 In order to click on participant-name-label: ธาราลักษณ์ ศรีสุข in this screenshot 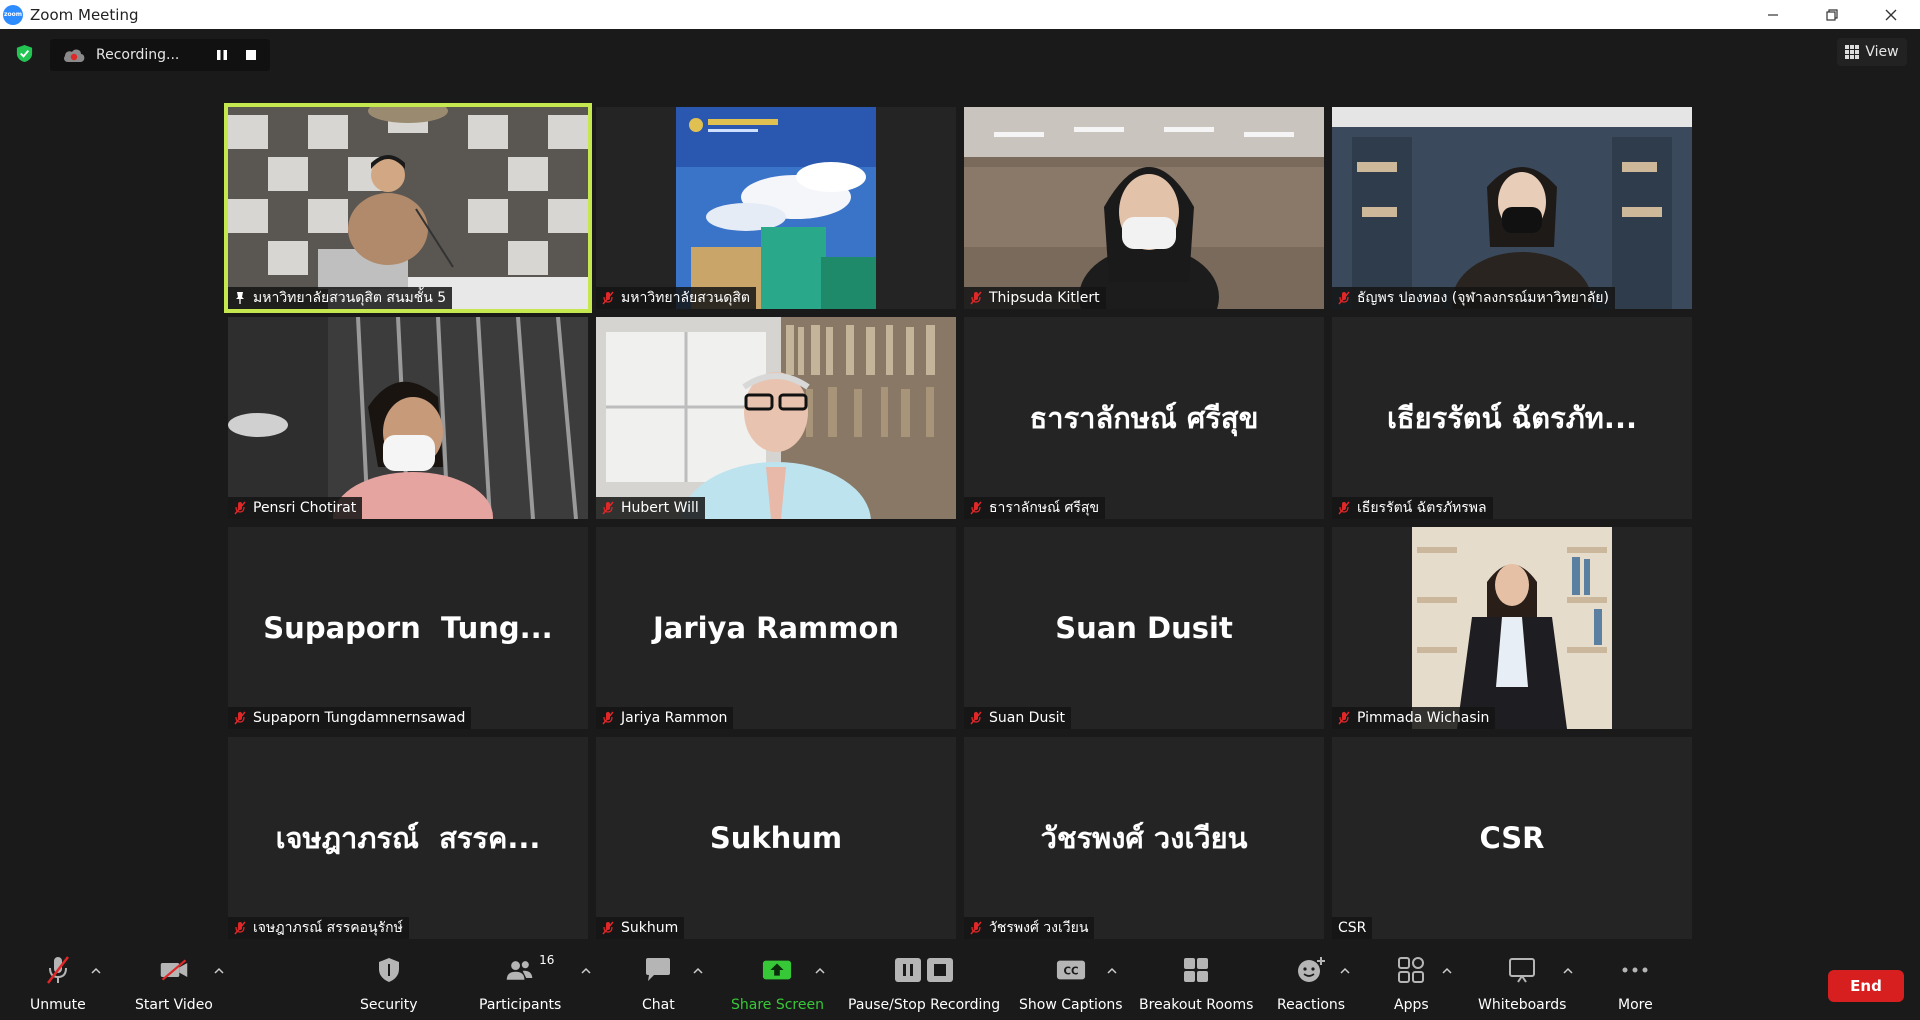, I will do `click(1035, 508)`.